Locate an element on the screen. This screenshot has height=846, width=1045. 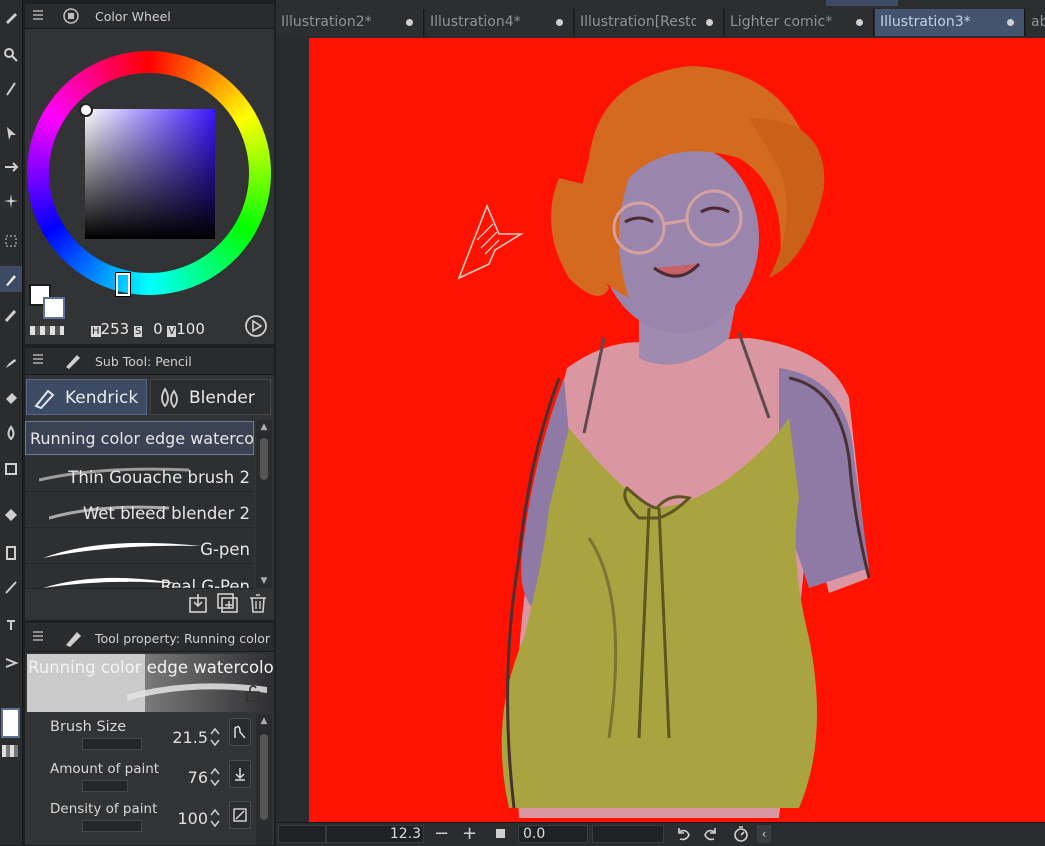
hue-cursor is located at coordinates (123, 284).